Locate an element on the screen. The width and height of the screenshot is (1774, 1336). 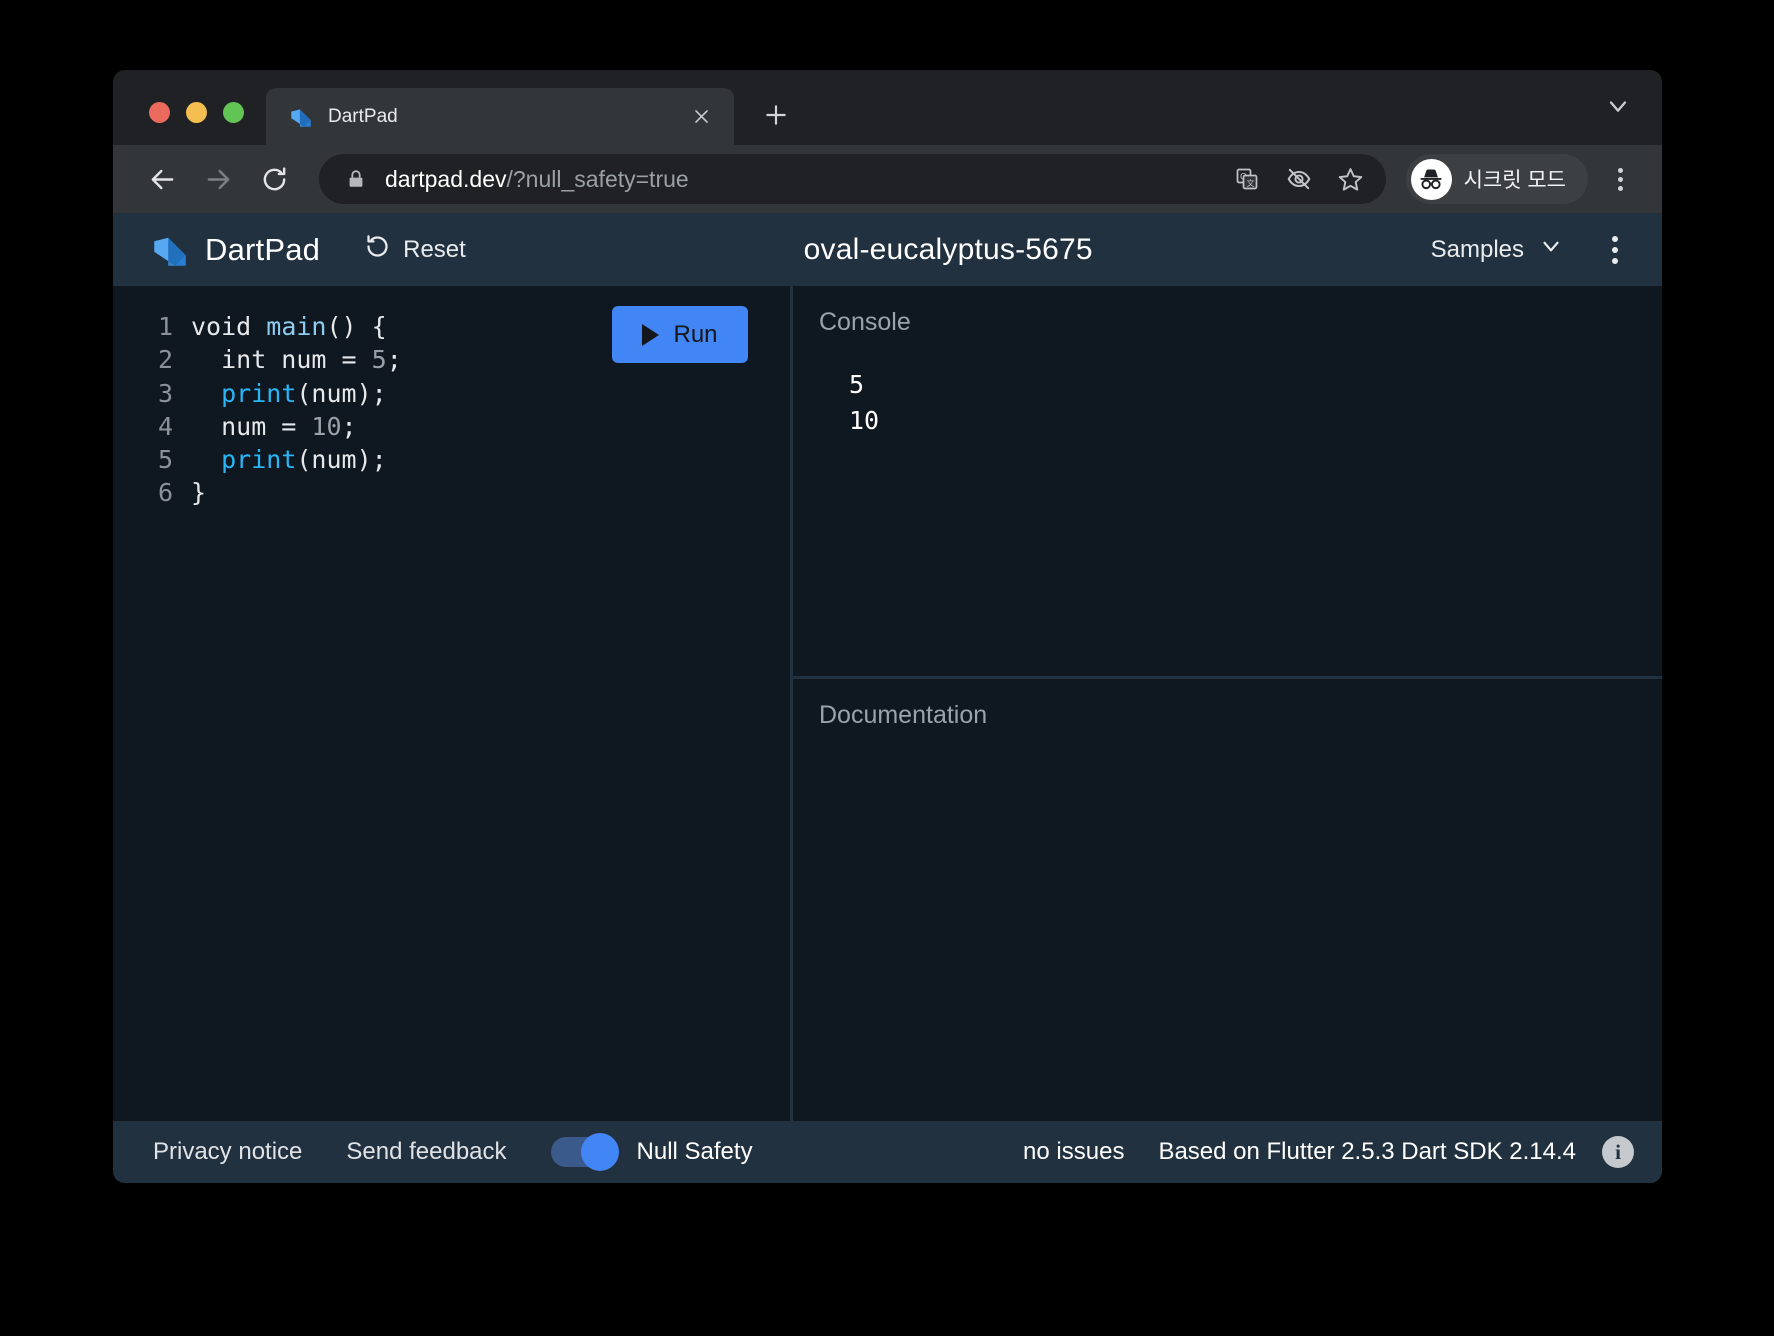
dartpad-menu-button is located at coordinates (1615, 250).